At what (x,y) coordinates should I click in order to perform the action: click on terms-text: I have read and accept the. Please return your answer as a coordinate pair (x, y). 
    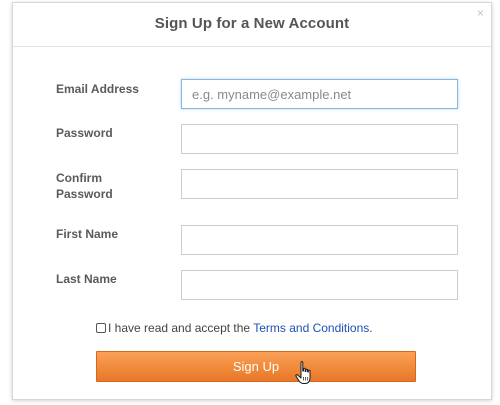
    Looking at the image, I should click on (181, 328).